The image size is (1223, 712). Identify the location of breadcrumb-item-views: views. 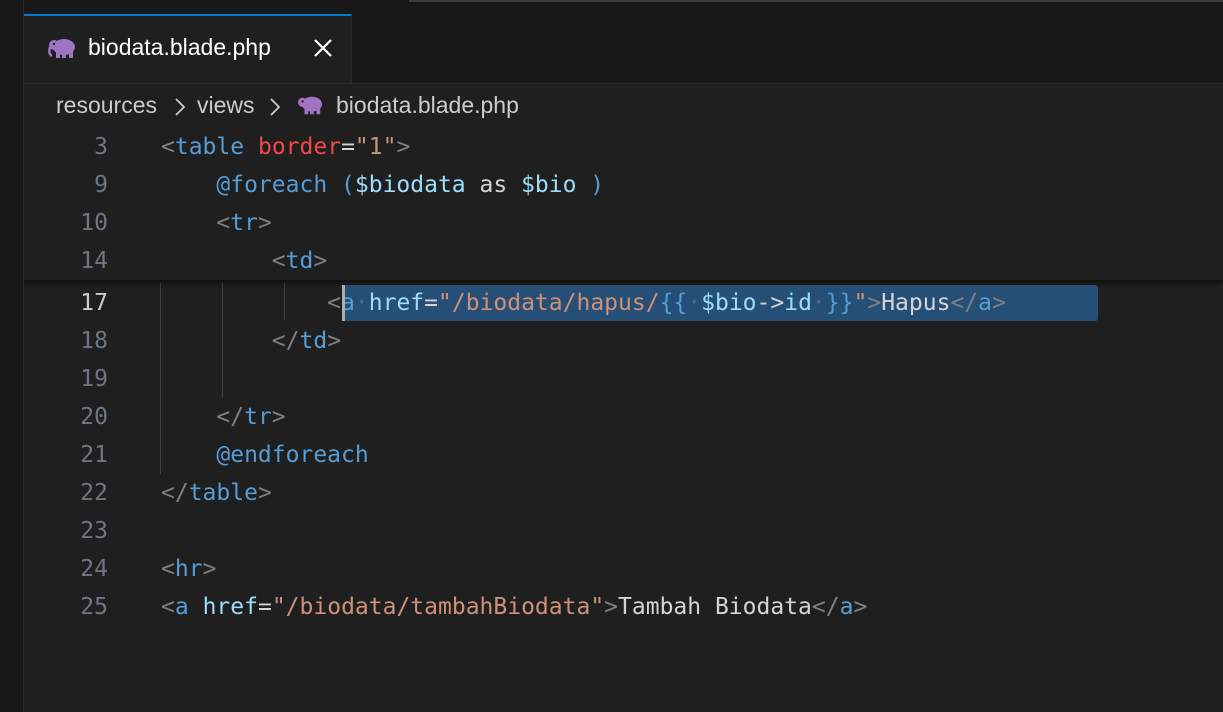
(226, 105).